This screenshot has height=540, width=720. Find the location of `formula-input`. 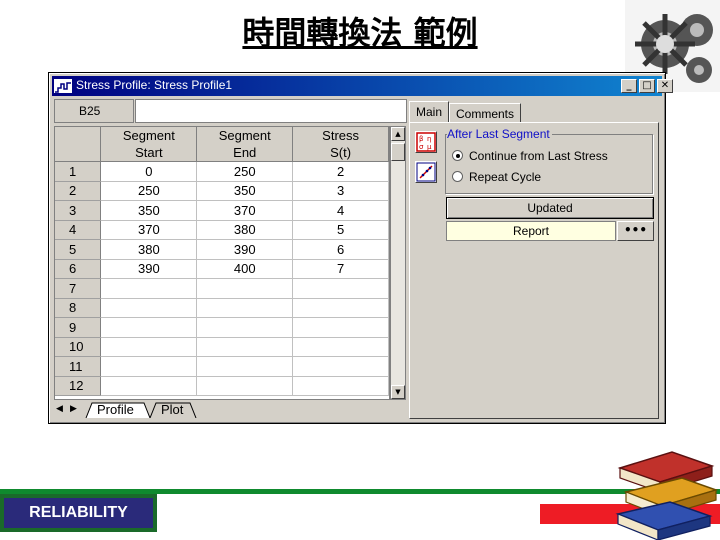

formula-input is located at coordinates (271, 111).